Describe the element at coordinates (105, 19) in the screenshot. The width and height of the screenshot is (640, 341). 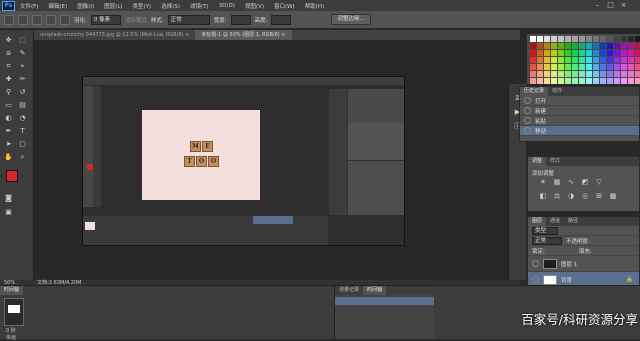
I see `feather-input: 0 像素` at that location.